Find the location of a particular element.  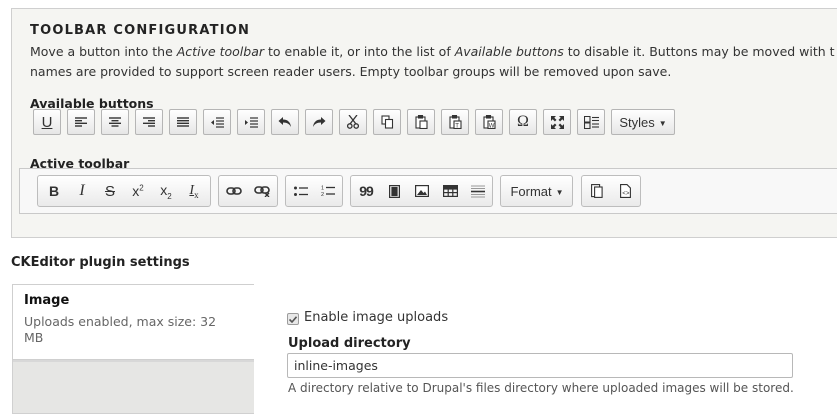

underline-icon: U is located at coordinates (47, 122).